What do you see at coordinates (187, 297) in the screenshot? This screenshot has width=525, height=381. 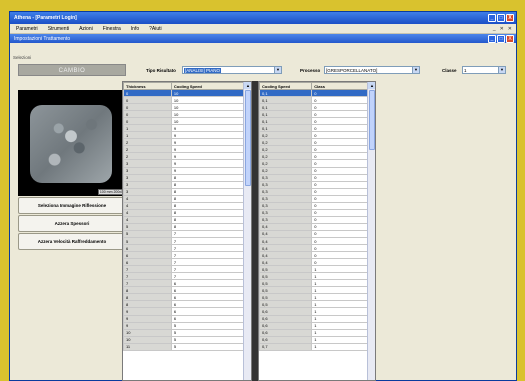 I see `table-row: 86` at bounding box center [187, 297].